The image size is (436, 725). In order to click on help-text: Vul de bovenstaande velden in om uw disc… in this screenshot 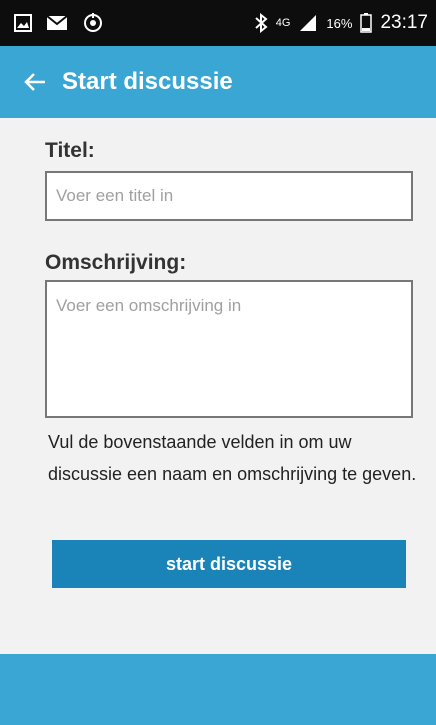, I will do `click(232, 458)`.